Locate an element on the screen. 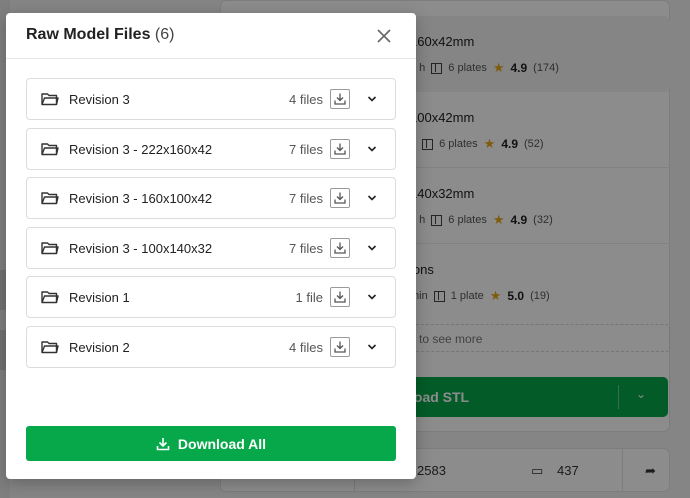  download-all-button: Download All is located at coordinates (211, 443).